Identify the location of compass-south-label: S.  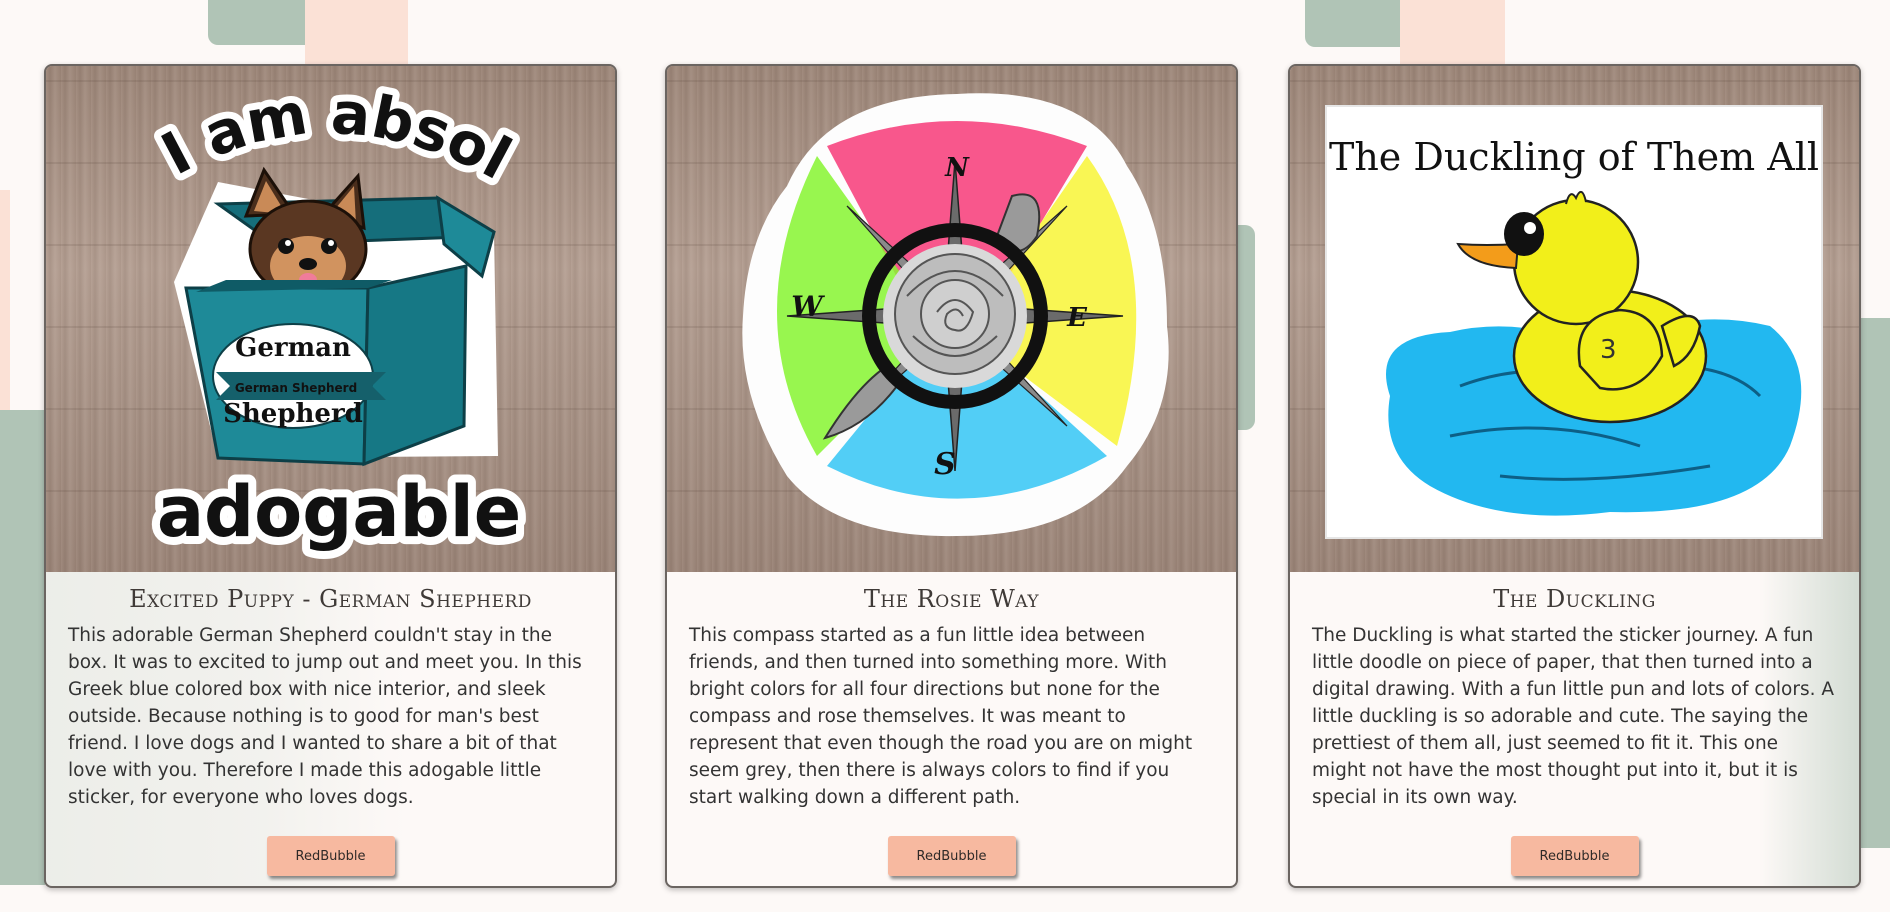
(945, 464).